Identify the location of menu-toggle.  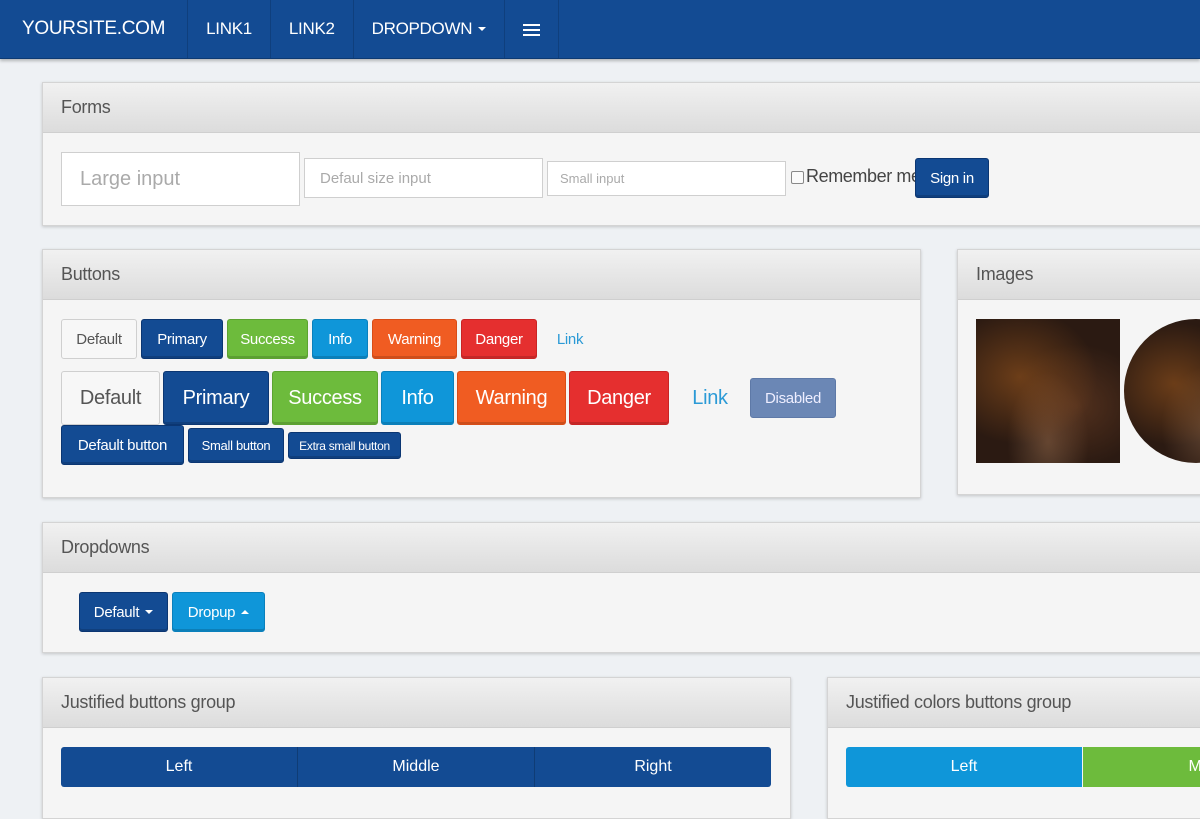
(532, 29).